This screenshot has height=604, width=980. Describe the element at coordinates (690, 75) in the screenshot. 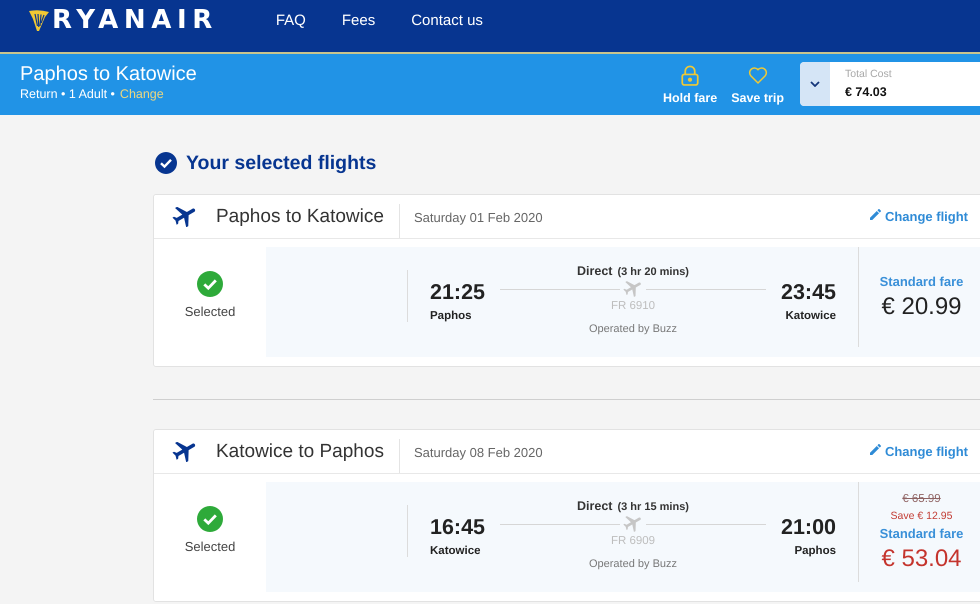

I see `padlock-icon` at that location.